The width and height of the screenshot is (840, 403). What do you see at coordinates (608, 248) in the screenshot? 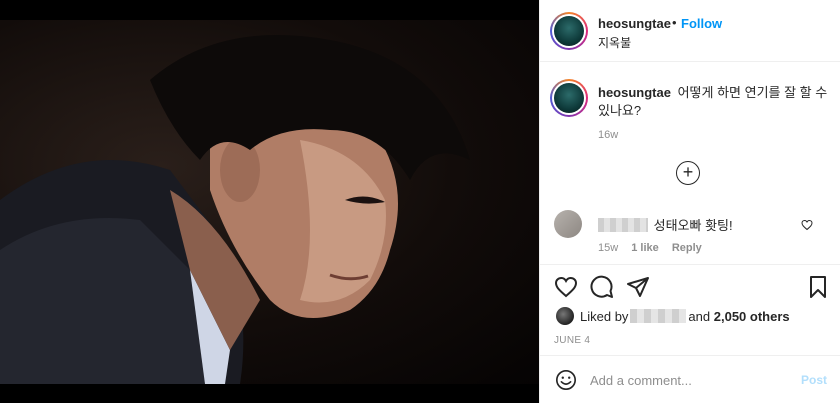
I see `comment-timestamp: 15w` at bounding box center [608, 248].